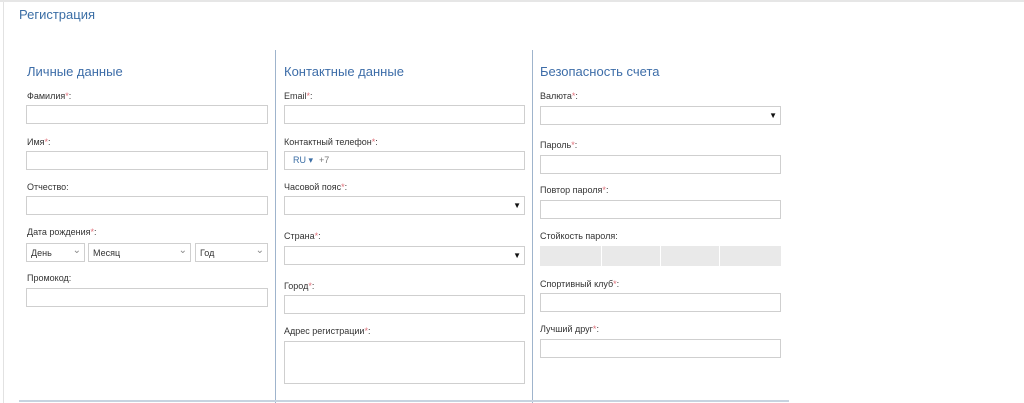  I want to click on form-bottom-line, so click(404, 401).